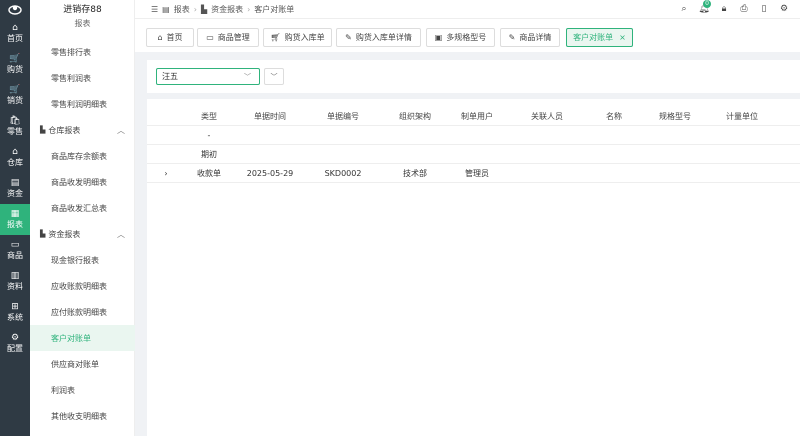  Describe the element at coordinates (15, 64) in the screenshot. I see `rail-item-1: 🛒 购货` at that location.